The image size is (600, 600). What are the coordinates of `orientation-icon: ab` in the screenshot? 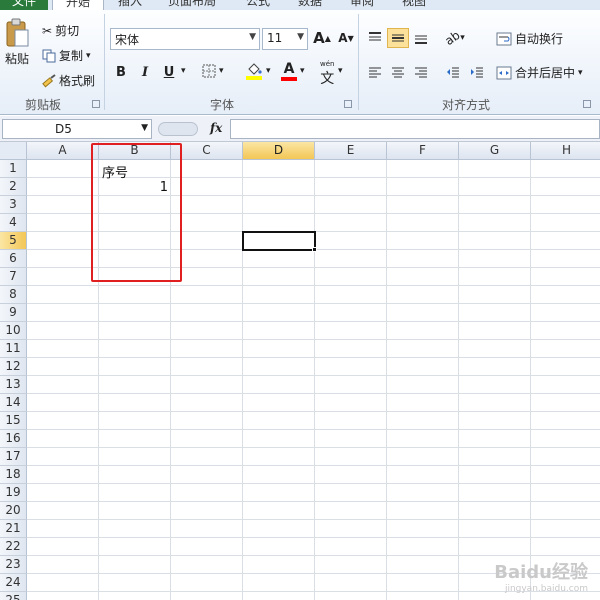 It's located at (452, 38).